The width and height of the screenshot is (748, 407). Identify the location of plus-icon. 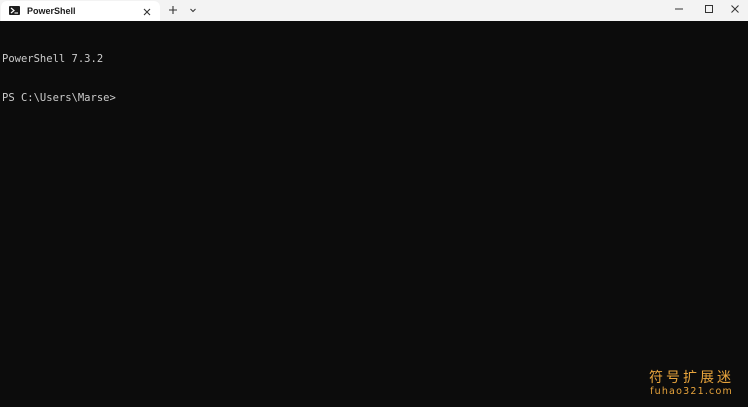
(173, 10).